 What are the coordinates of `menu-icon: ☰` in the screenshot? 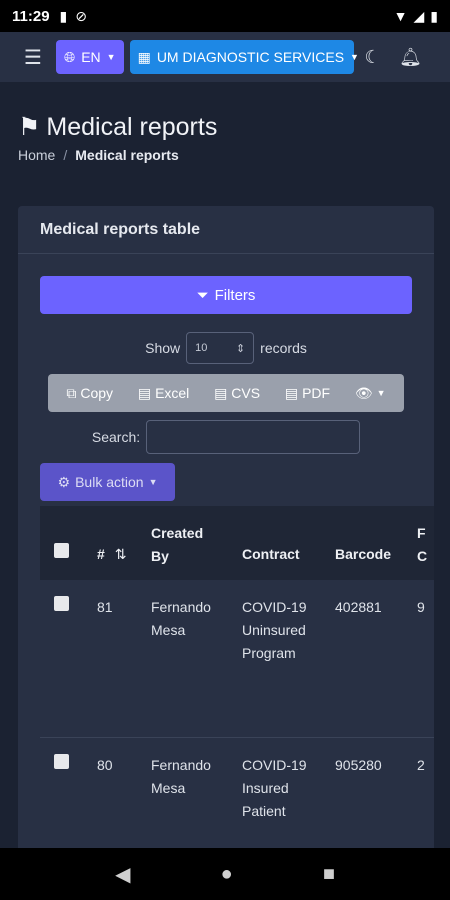 It's located at (33, 57).